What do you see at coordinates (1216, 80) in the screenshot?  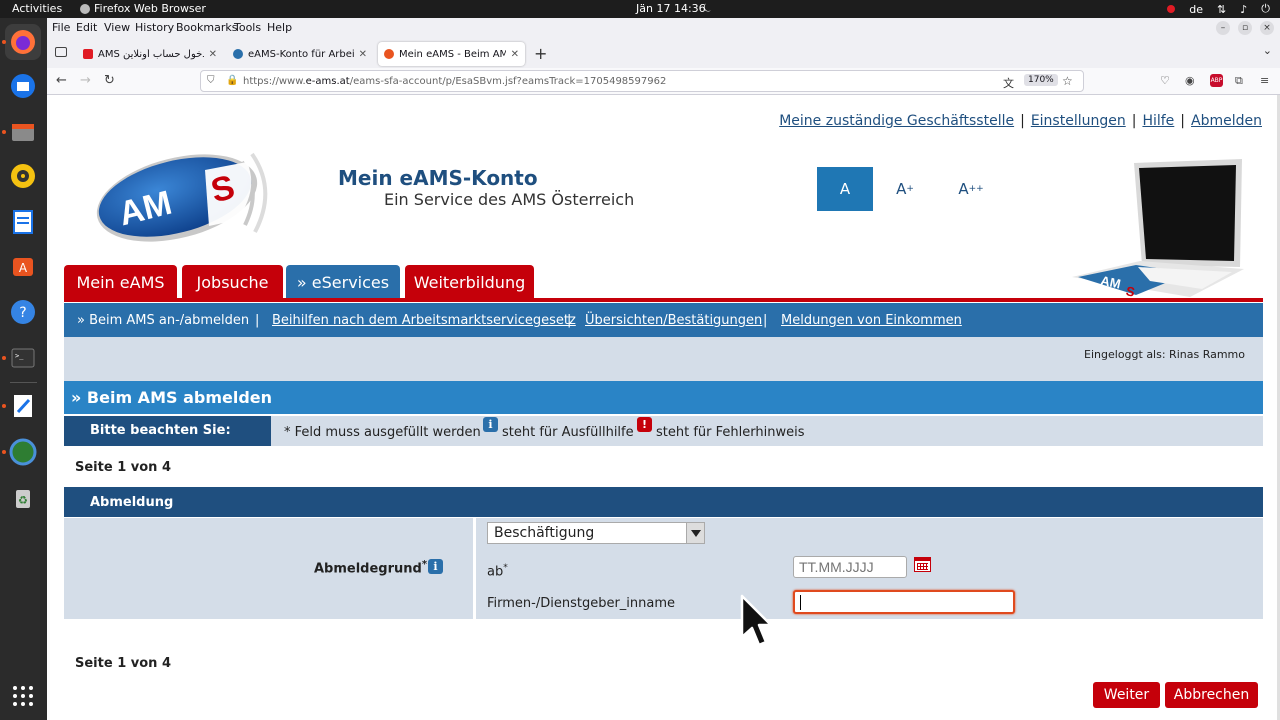 I see `adblock-icon: ABP` at bounding box center [1216, 80].